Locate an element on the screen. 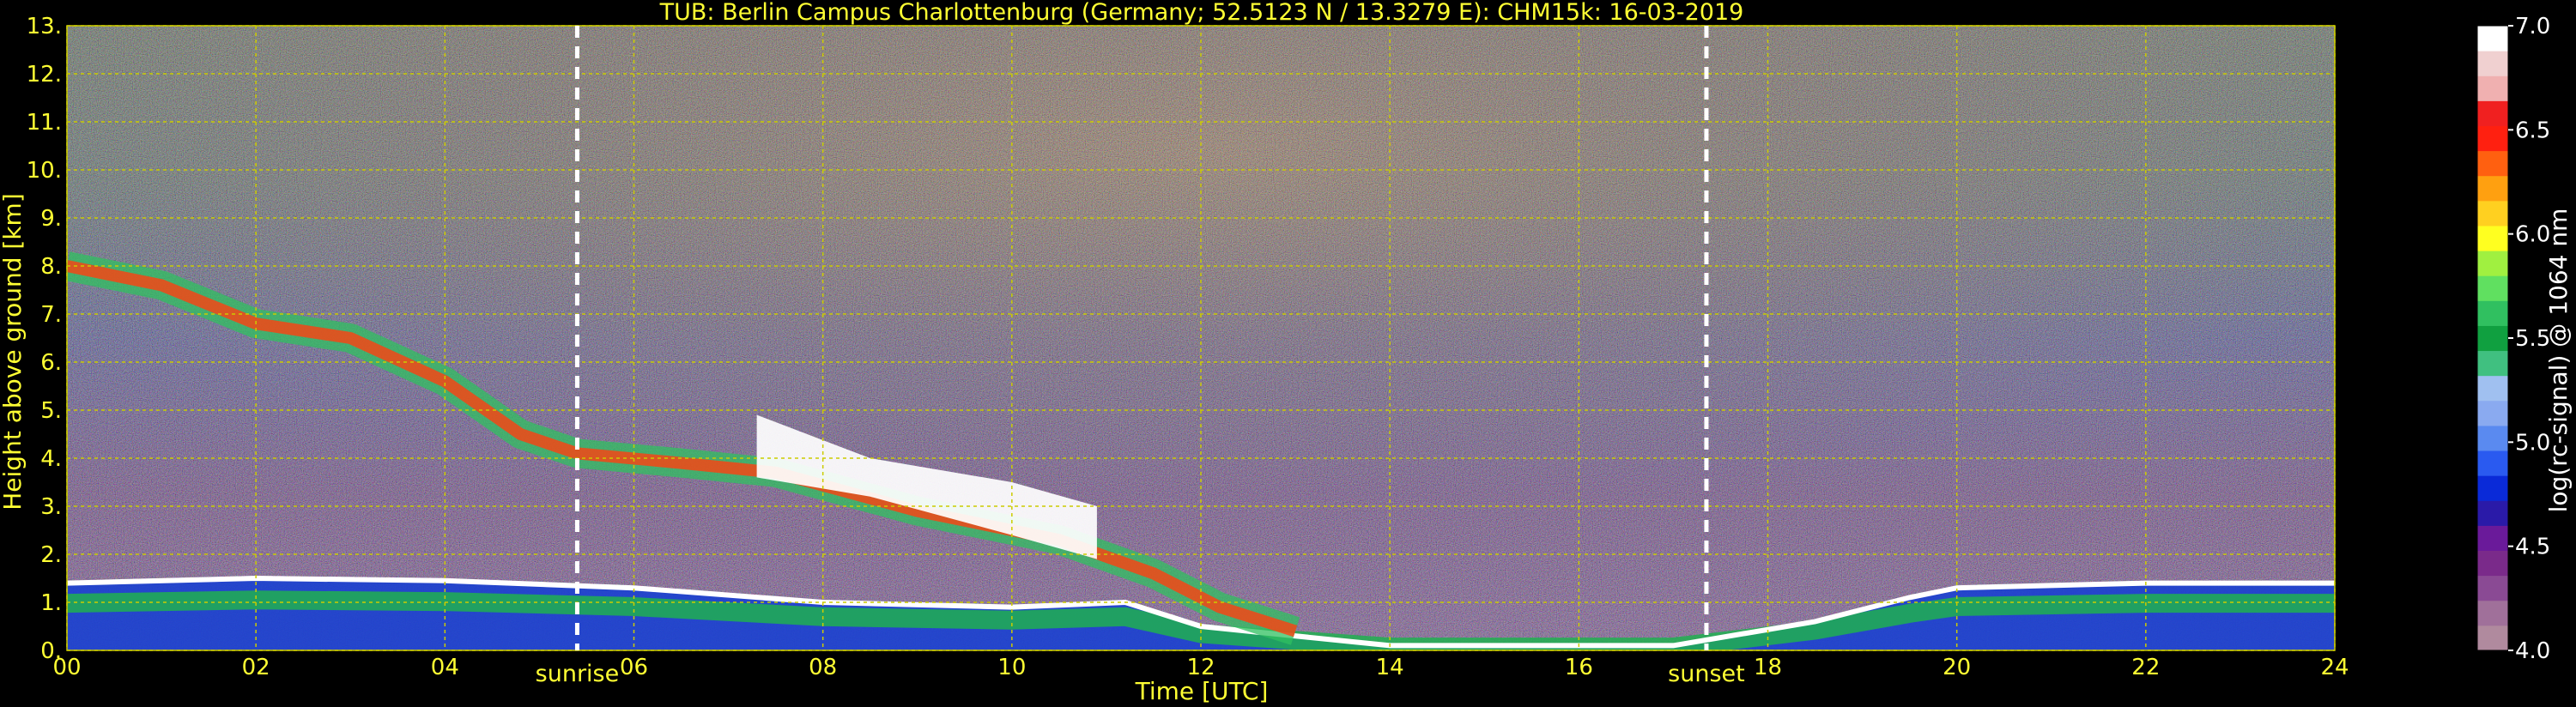 This screenshot has height=707, width=2576. y-tick-label: 8. is located at coordinates (51, 267).